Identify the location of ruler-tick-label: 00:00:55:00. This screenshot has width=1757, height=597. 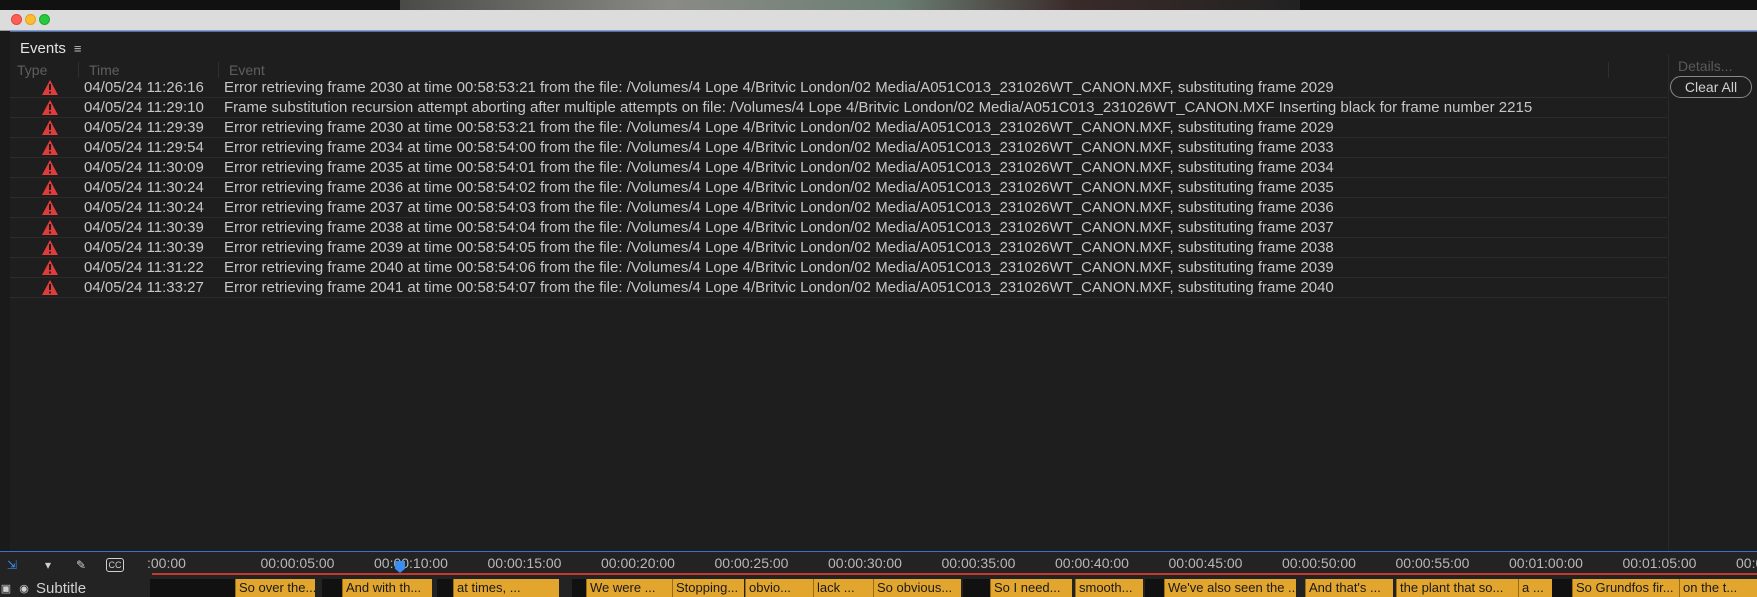
(1432, 563).